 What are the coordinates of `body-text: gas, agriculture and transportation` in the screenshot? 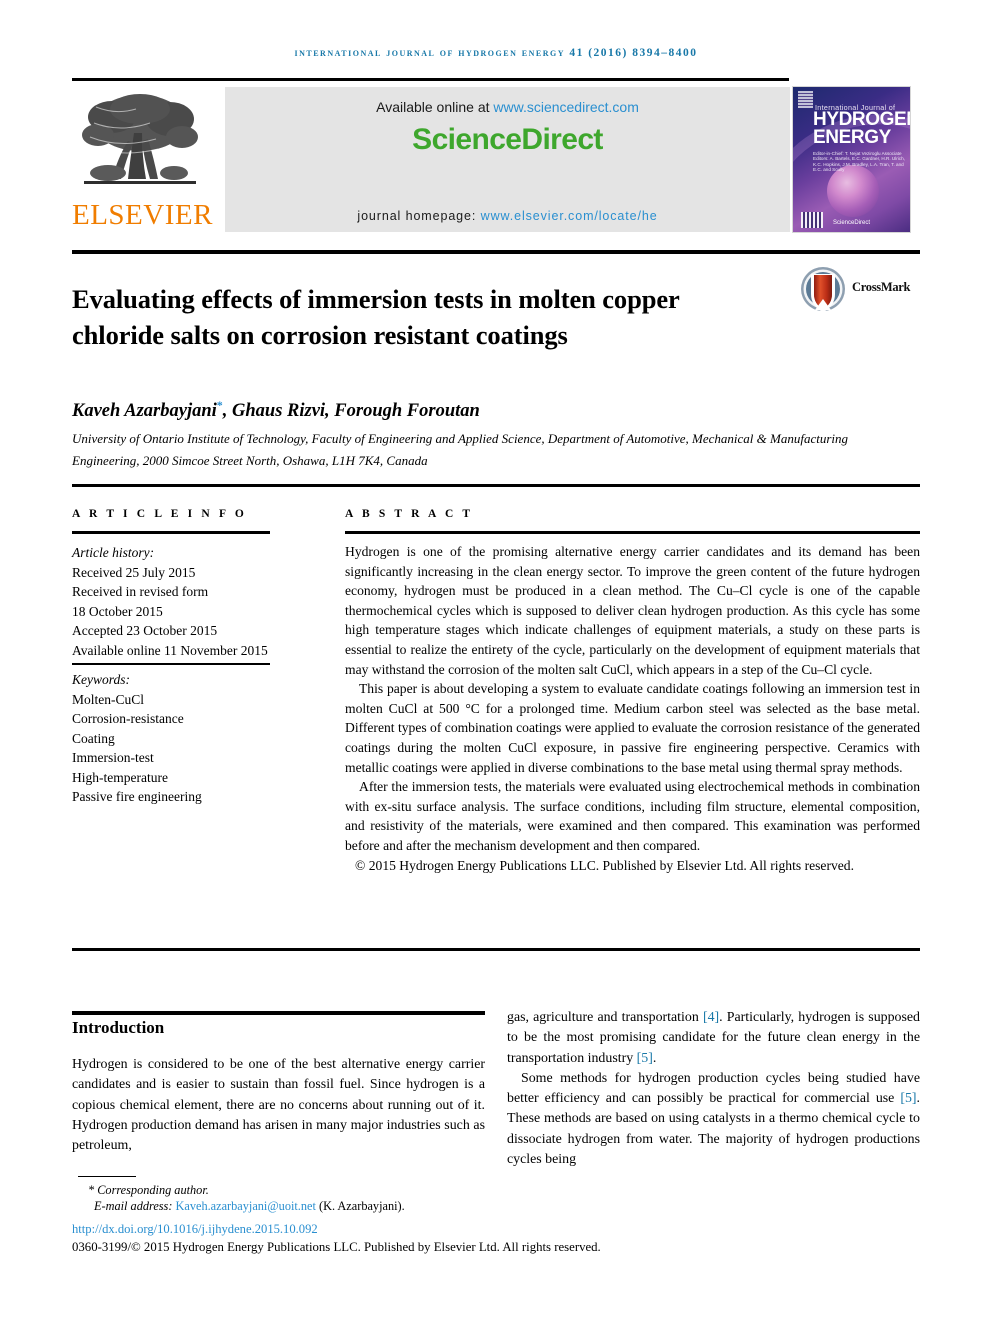 It's located at (605, 1017).